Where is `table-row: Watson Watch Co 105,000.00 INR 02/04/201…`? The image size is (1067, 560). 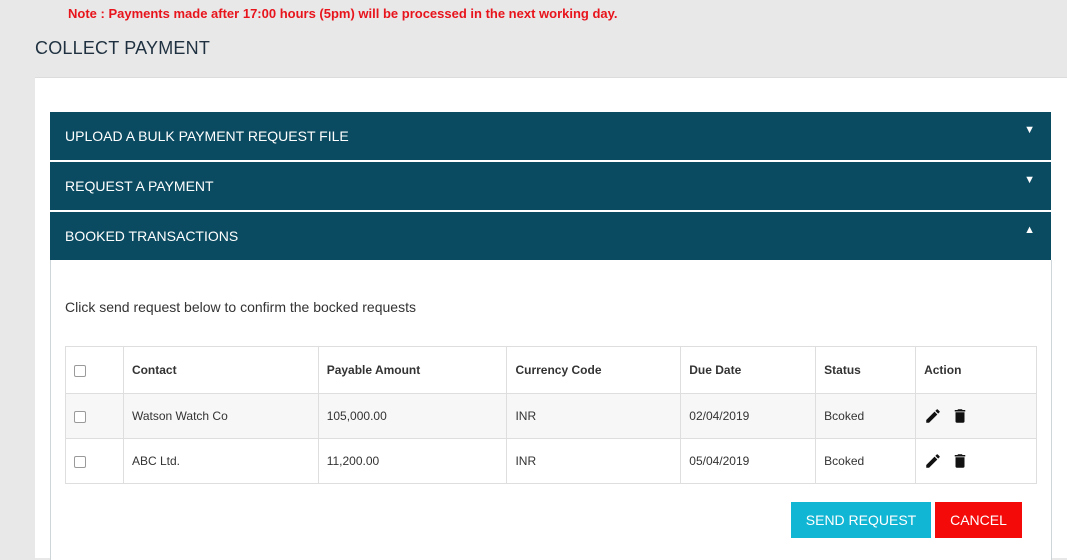
table-row: Watson Watch Co 105,000.00 INR 02/04/201… is located at coordinates (551, 416).